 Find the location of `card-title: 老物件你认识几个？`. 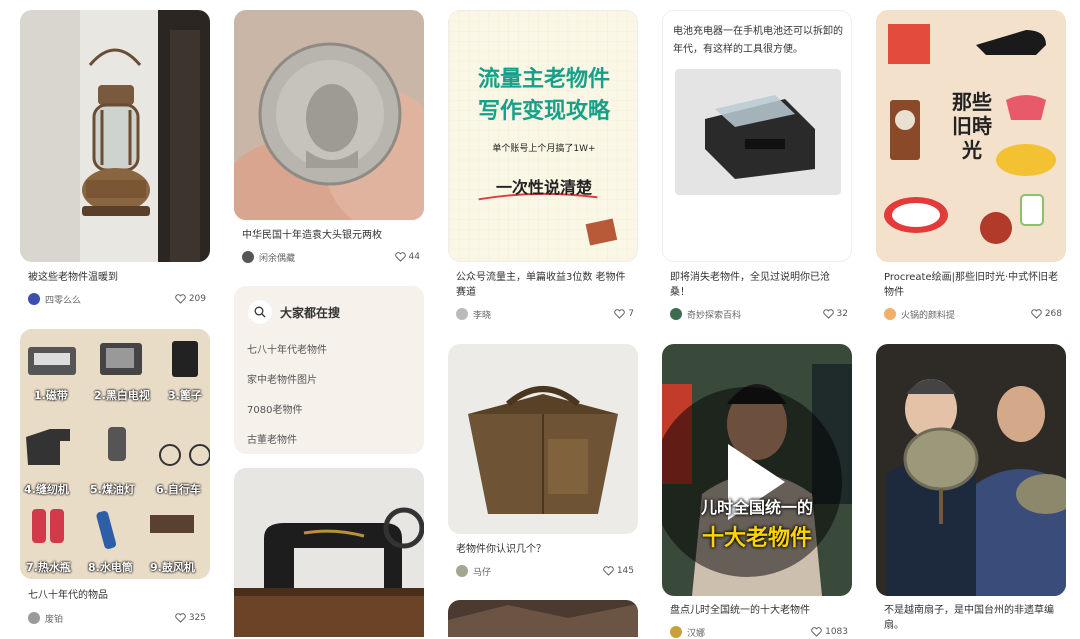

card-title: 老物件你认识几个？ is located at coordinates (545, 549).